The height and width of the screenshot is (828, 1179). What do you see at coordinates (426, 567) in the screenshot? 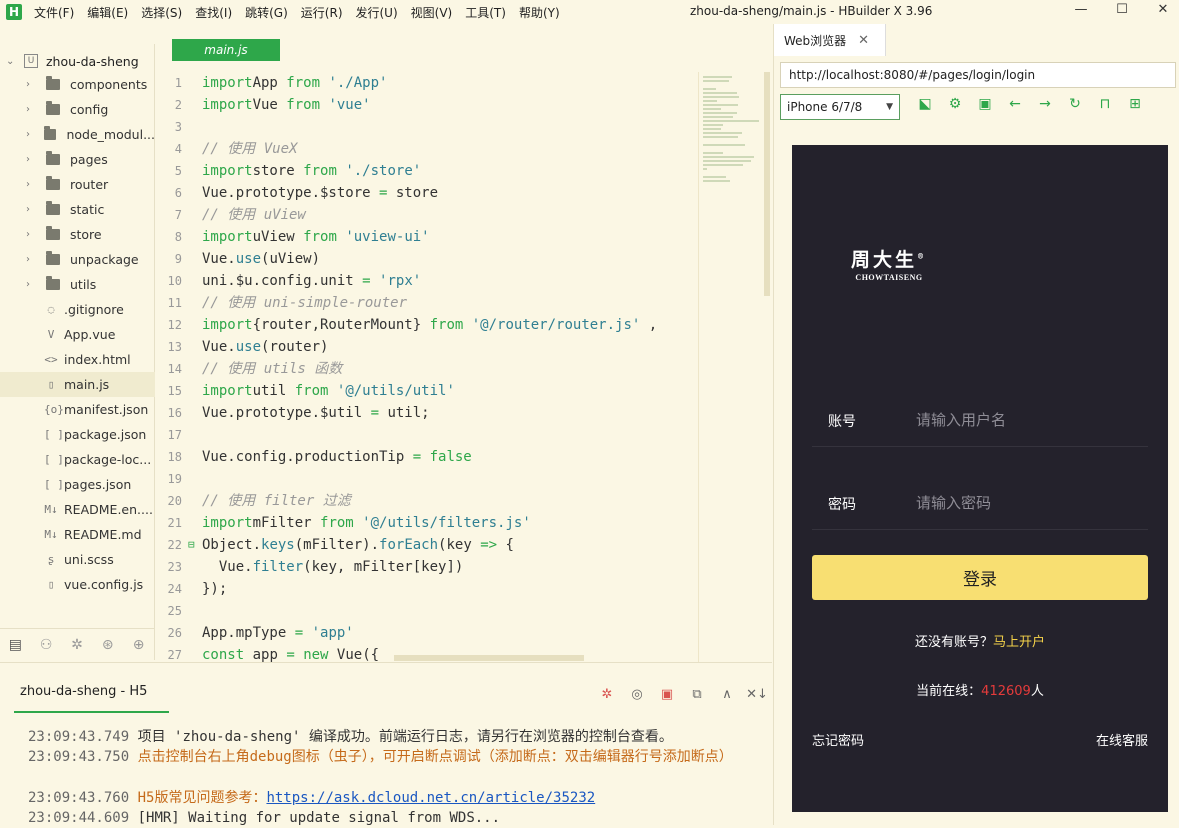
I see `code-line: 23 Vue.filter(key, mFilter[key])` at bounding box center [426, 567].